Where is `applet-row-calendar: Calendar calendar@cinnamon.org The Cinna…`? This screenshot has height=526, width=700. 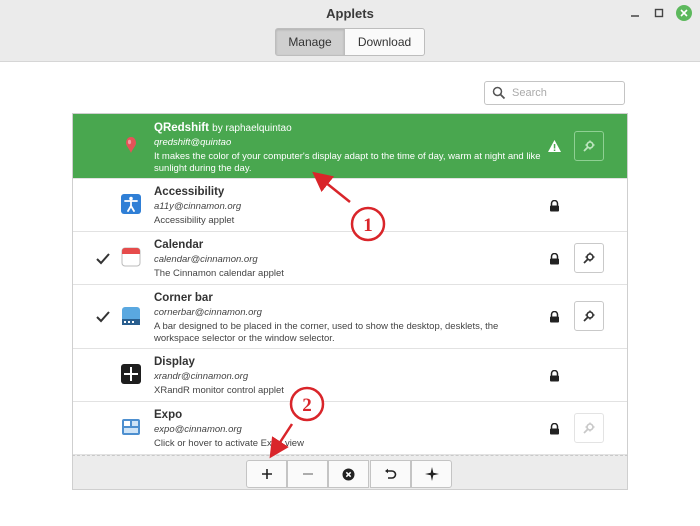
applet-row-calendar: Calendar calendar@cinnamon.org The Cinna… is located at coordinates (350, 258).